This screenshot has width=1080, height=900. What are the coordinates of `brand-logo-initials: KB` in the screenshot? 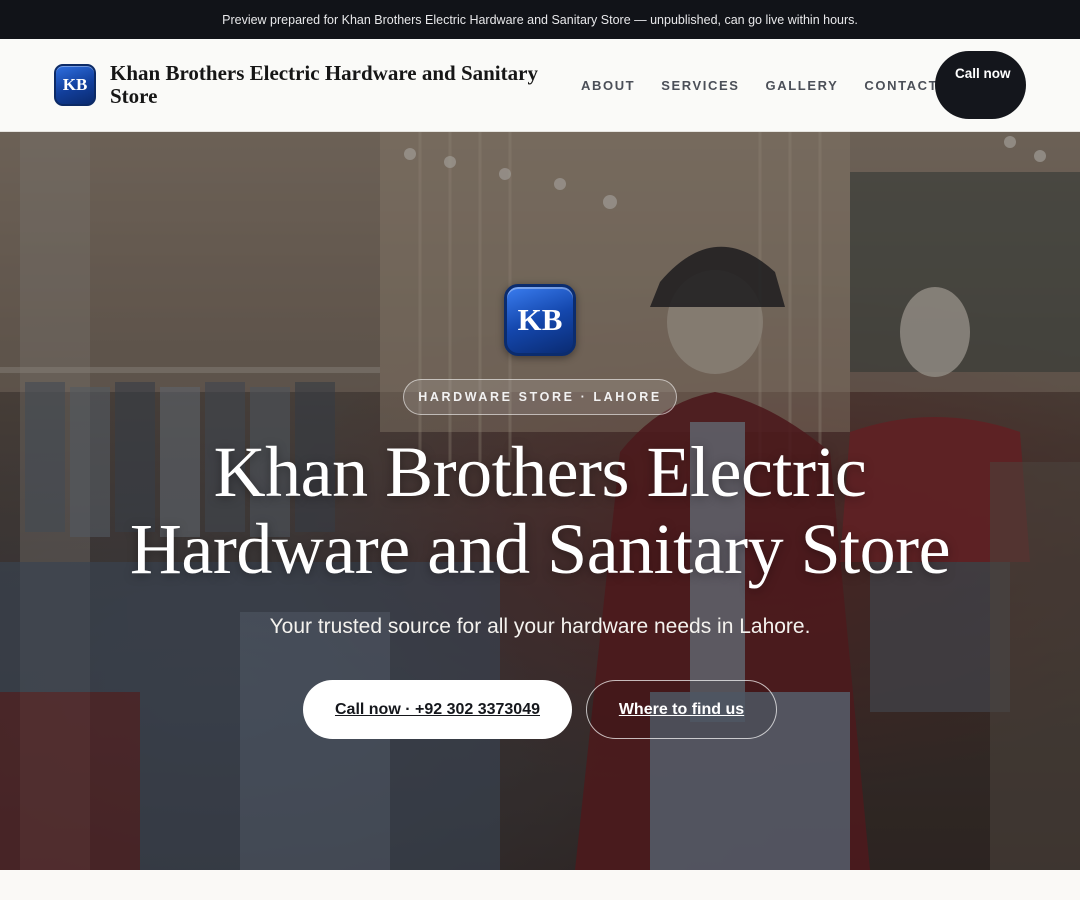 It's located at (75, 84).